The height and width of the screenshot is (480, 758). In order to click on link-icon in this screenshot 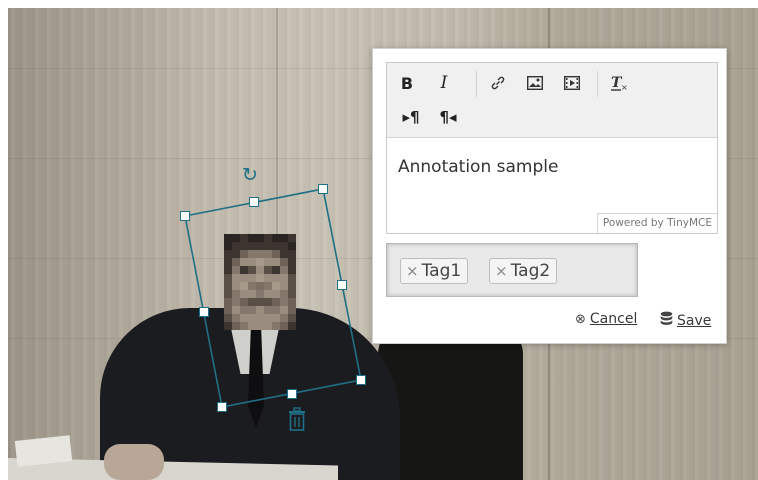, I will do `click(498, 83)`.